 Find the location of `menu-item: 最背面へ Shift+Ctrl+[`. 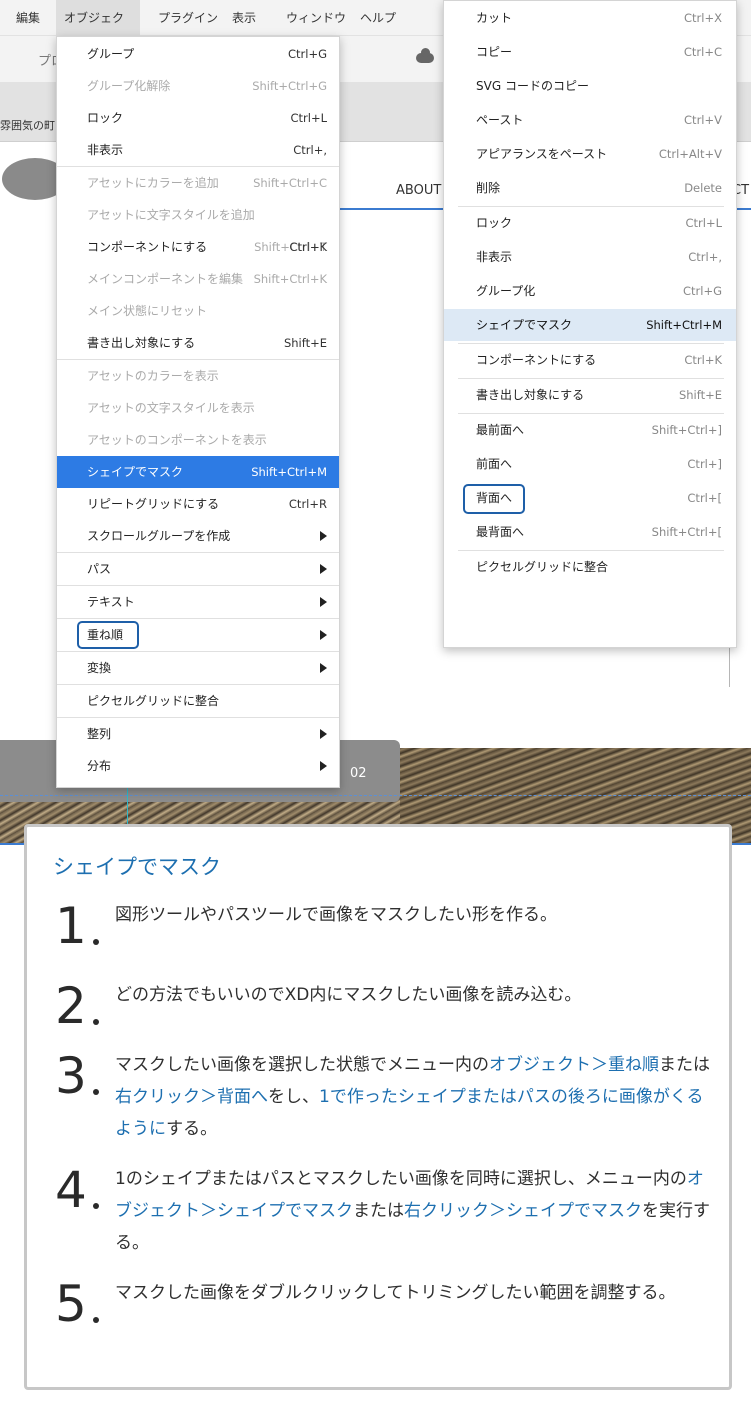

menu-item: 最背面へ Shift+Ctrl+[ is located at coordinates (590, 532).